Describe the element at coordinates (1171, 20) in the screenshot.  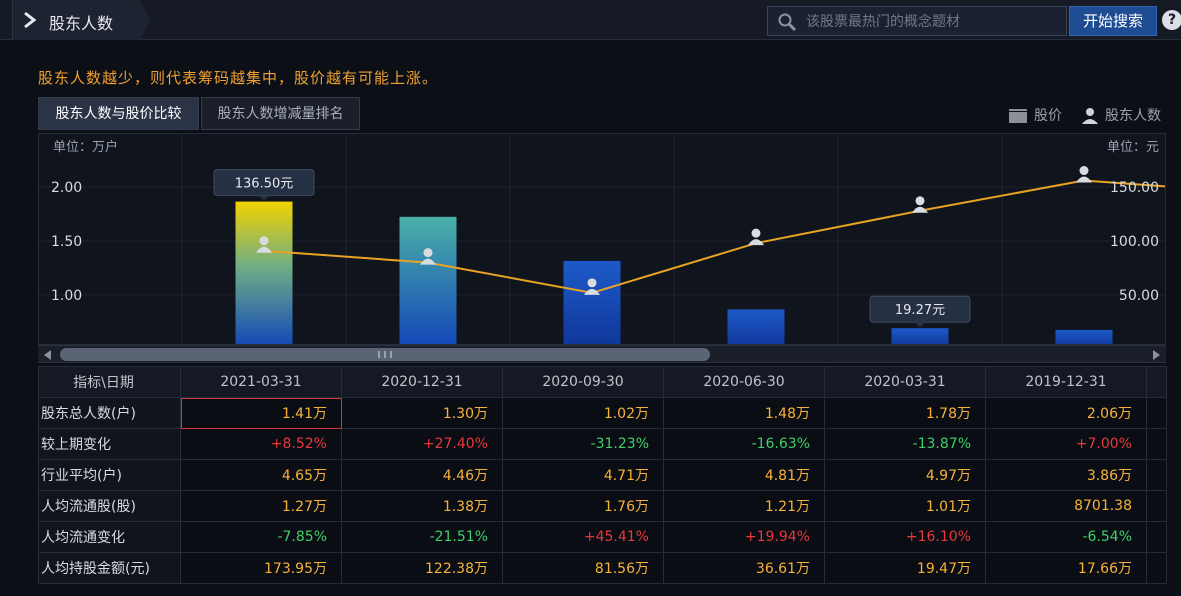
I see `help-icon: ?` at that location.